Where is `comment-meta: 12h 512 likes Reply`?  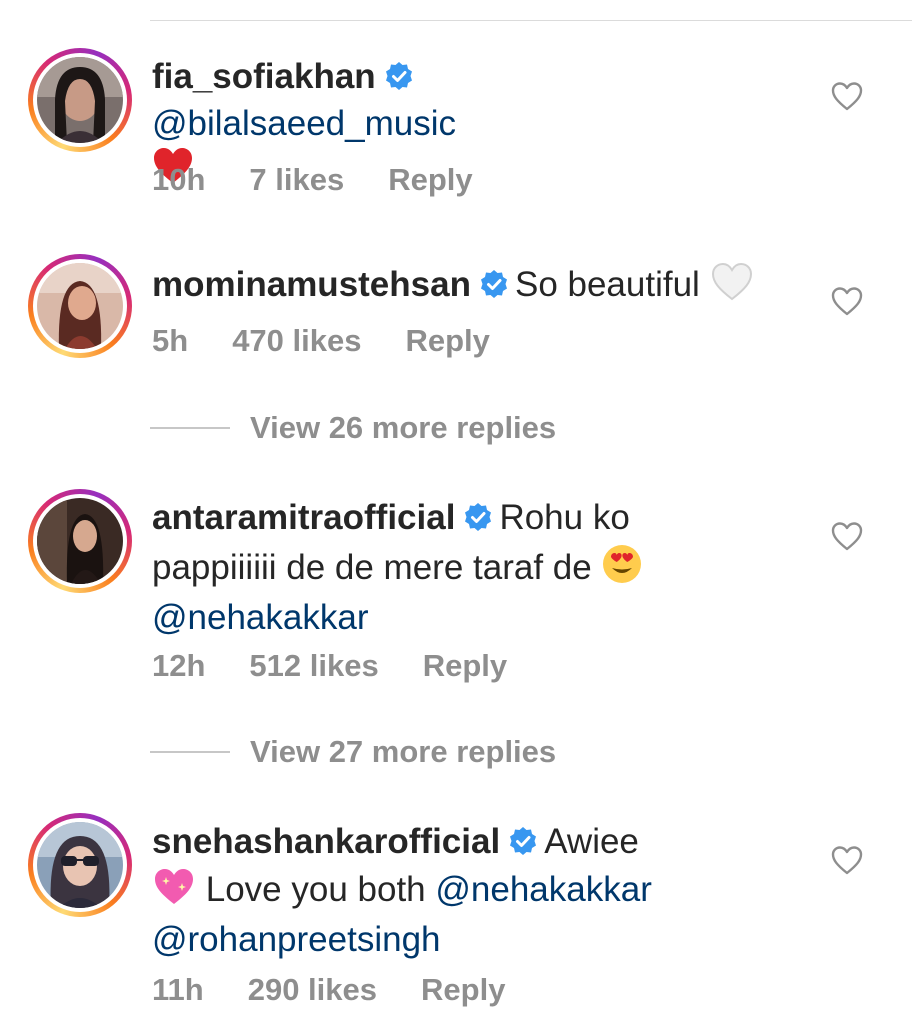 comment-meta: 12h 512 likes Reply is located at coordinates (351, 666).